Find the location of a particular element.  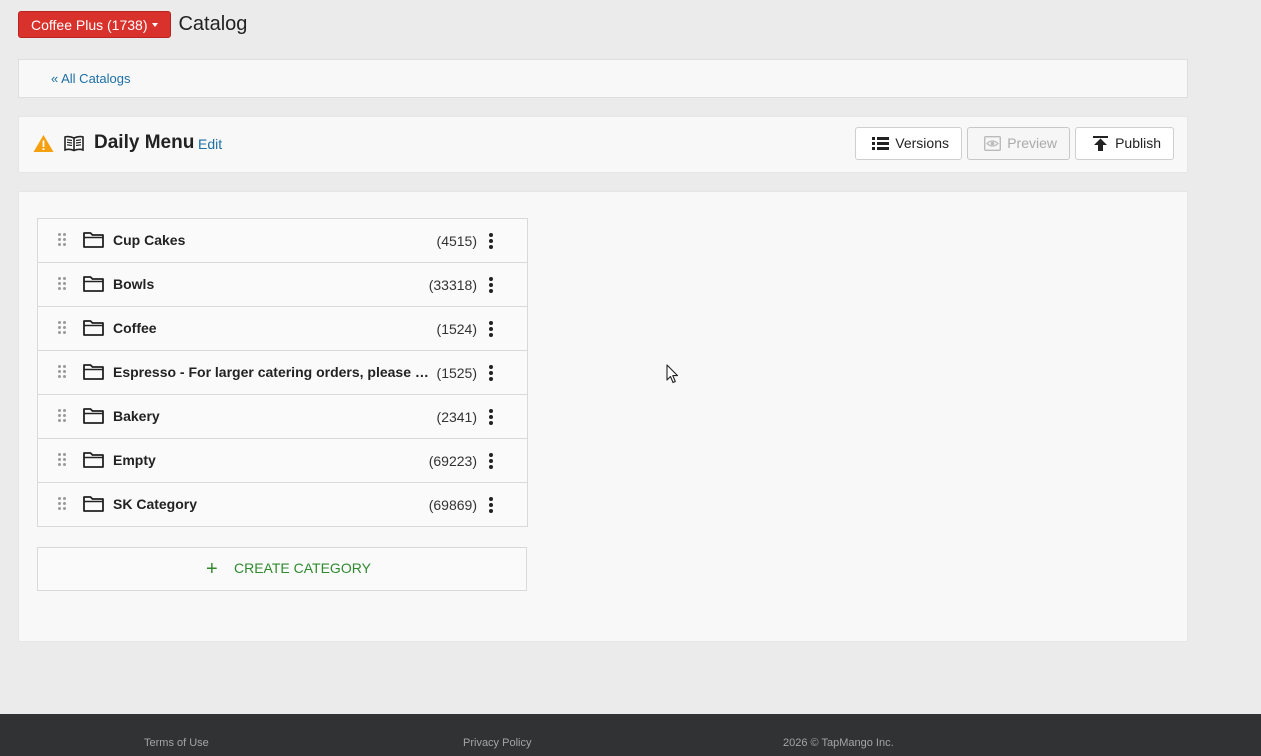

category-item-count: (2341) is located at coordinates (456, 417).